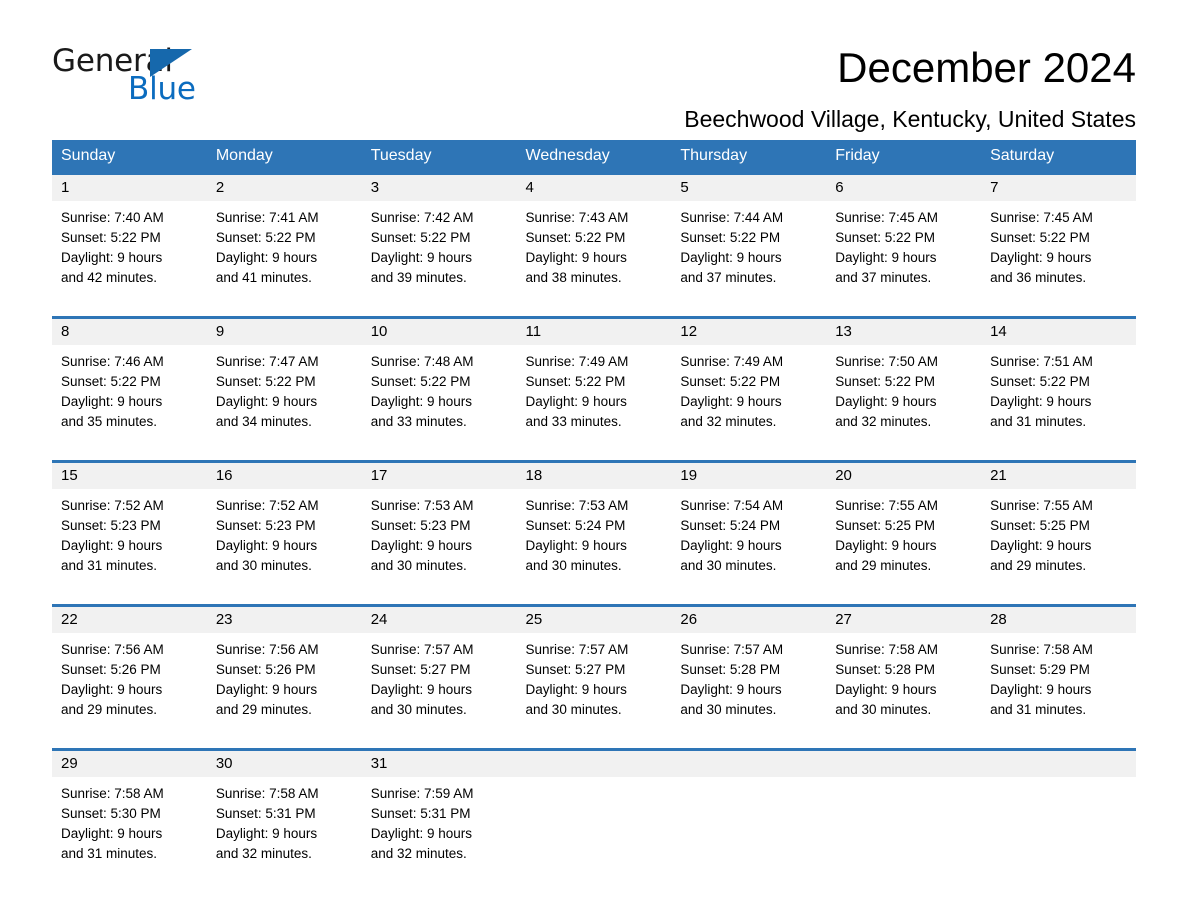 The height and width of the screenshot is (918, 1188). Describe the element at coordinates (284, 618) in the screenshot. I see `day-number-cell: 23` at that location.